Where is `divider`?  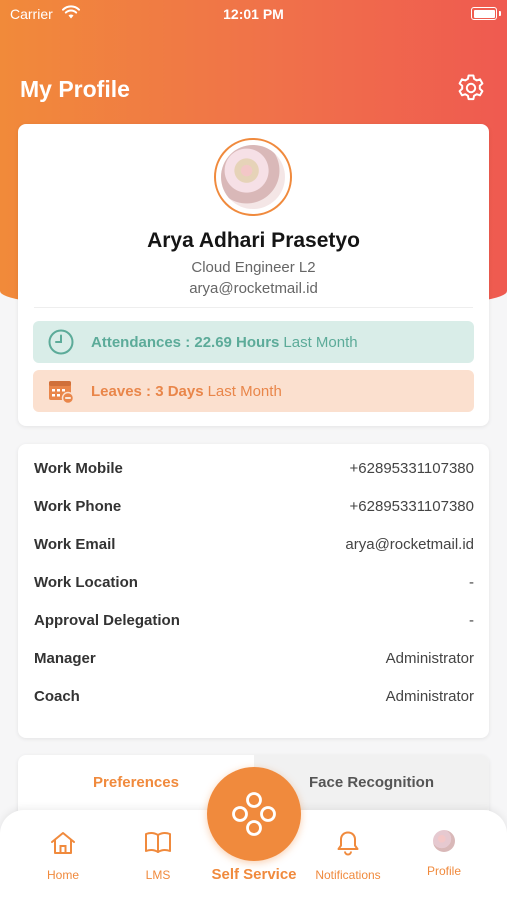
divider is located at coordinates (253, 307).